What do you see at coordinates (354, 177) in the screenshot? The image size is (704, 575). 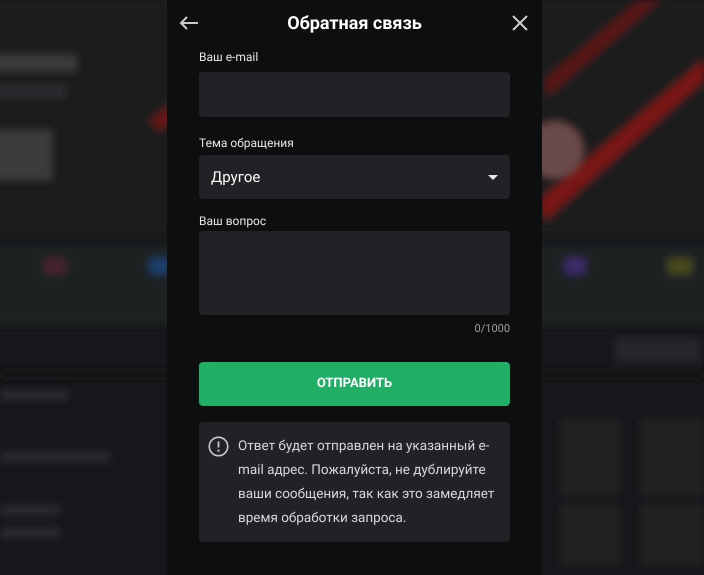 I see `topic-select: Другое` at bounding box center [354, 177].